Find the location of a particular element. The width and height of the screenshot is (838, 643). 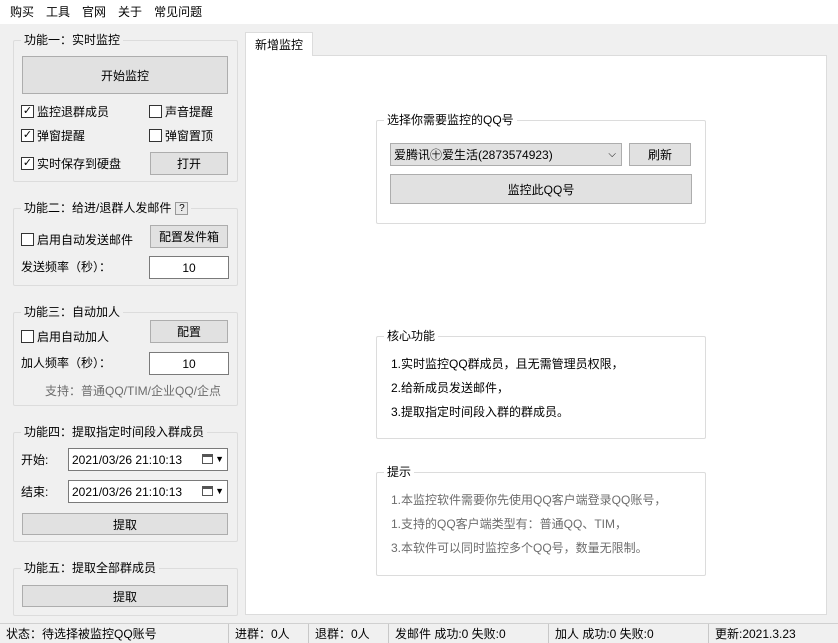

start-time-value: 2021/03/26 21:10:13 is located at coordinates (127, 459).